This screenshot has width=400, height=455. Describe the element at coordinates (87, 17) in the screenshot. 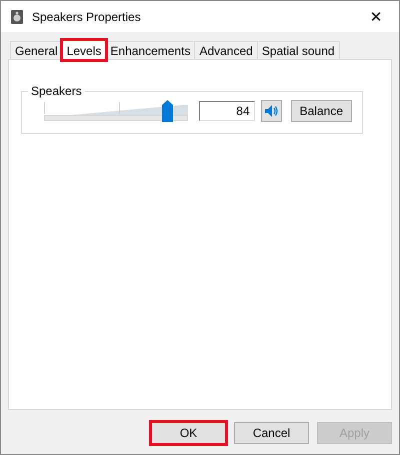

I see `window-title: Speakers Properties` at that location.